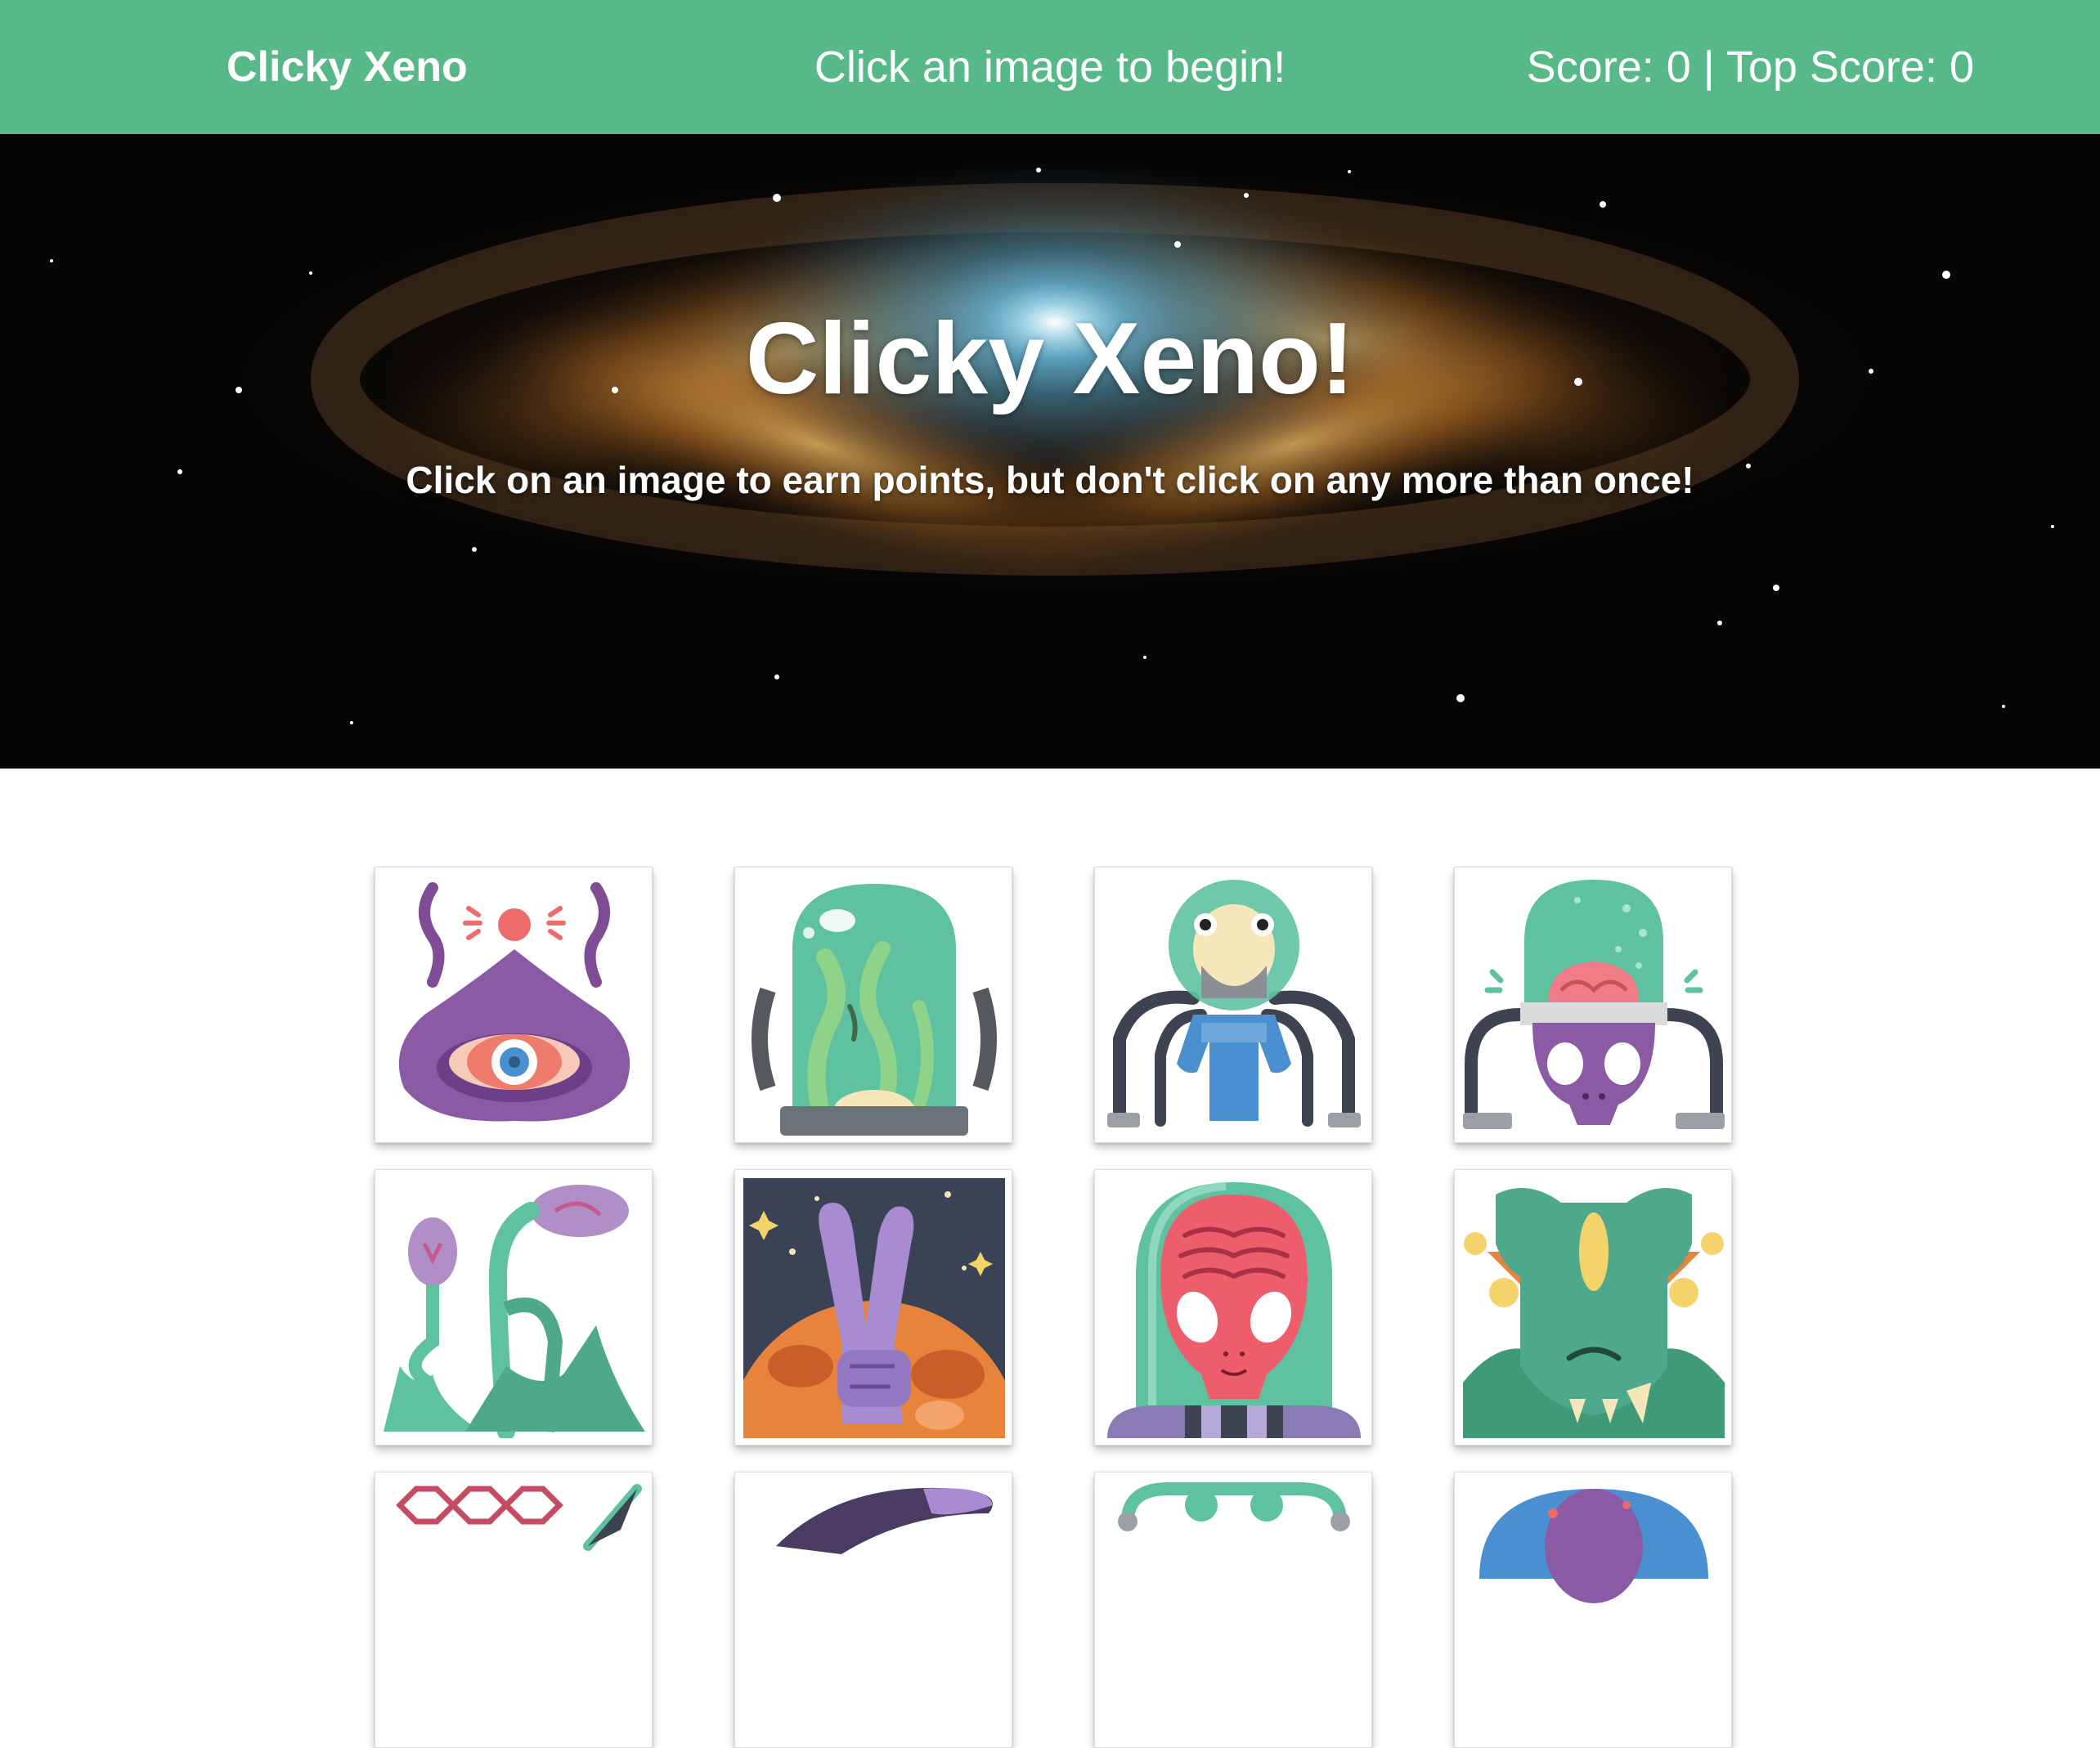  I want to click on red-alien-helmet-icon, so click(1234, 1310).